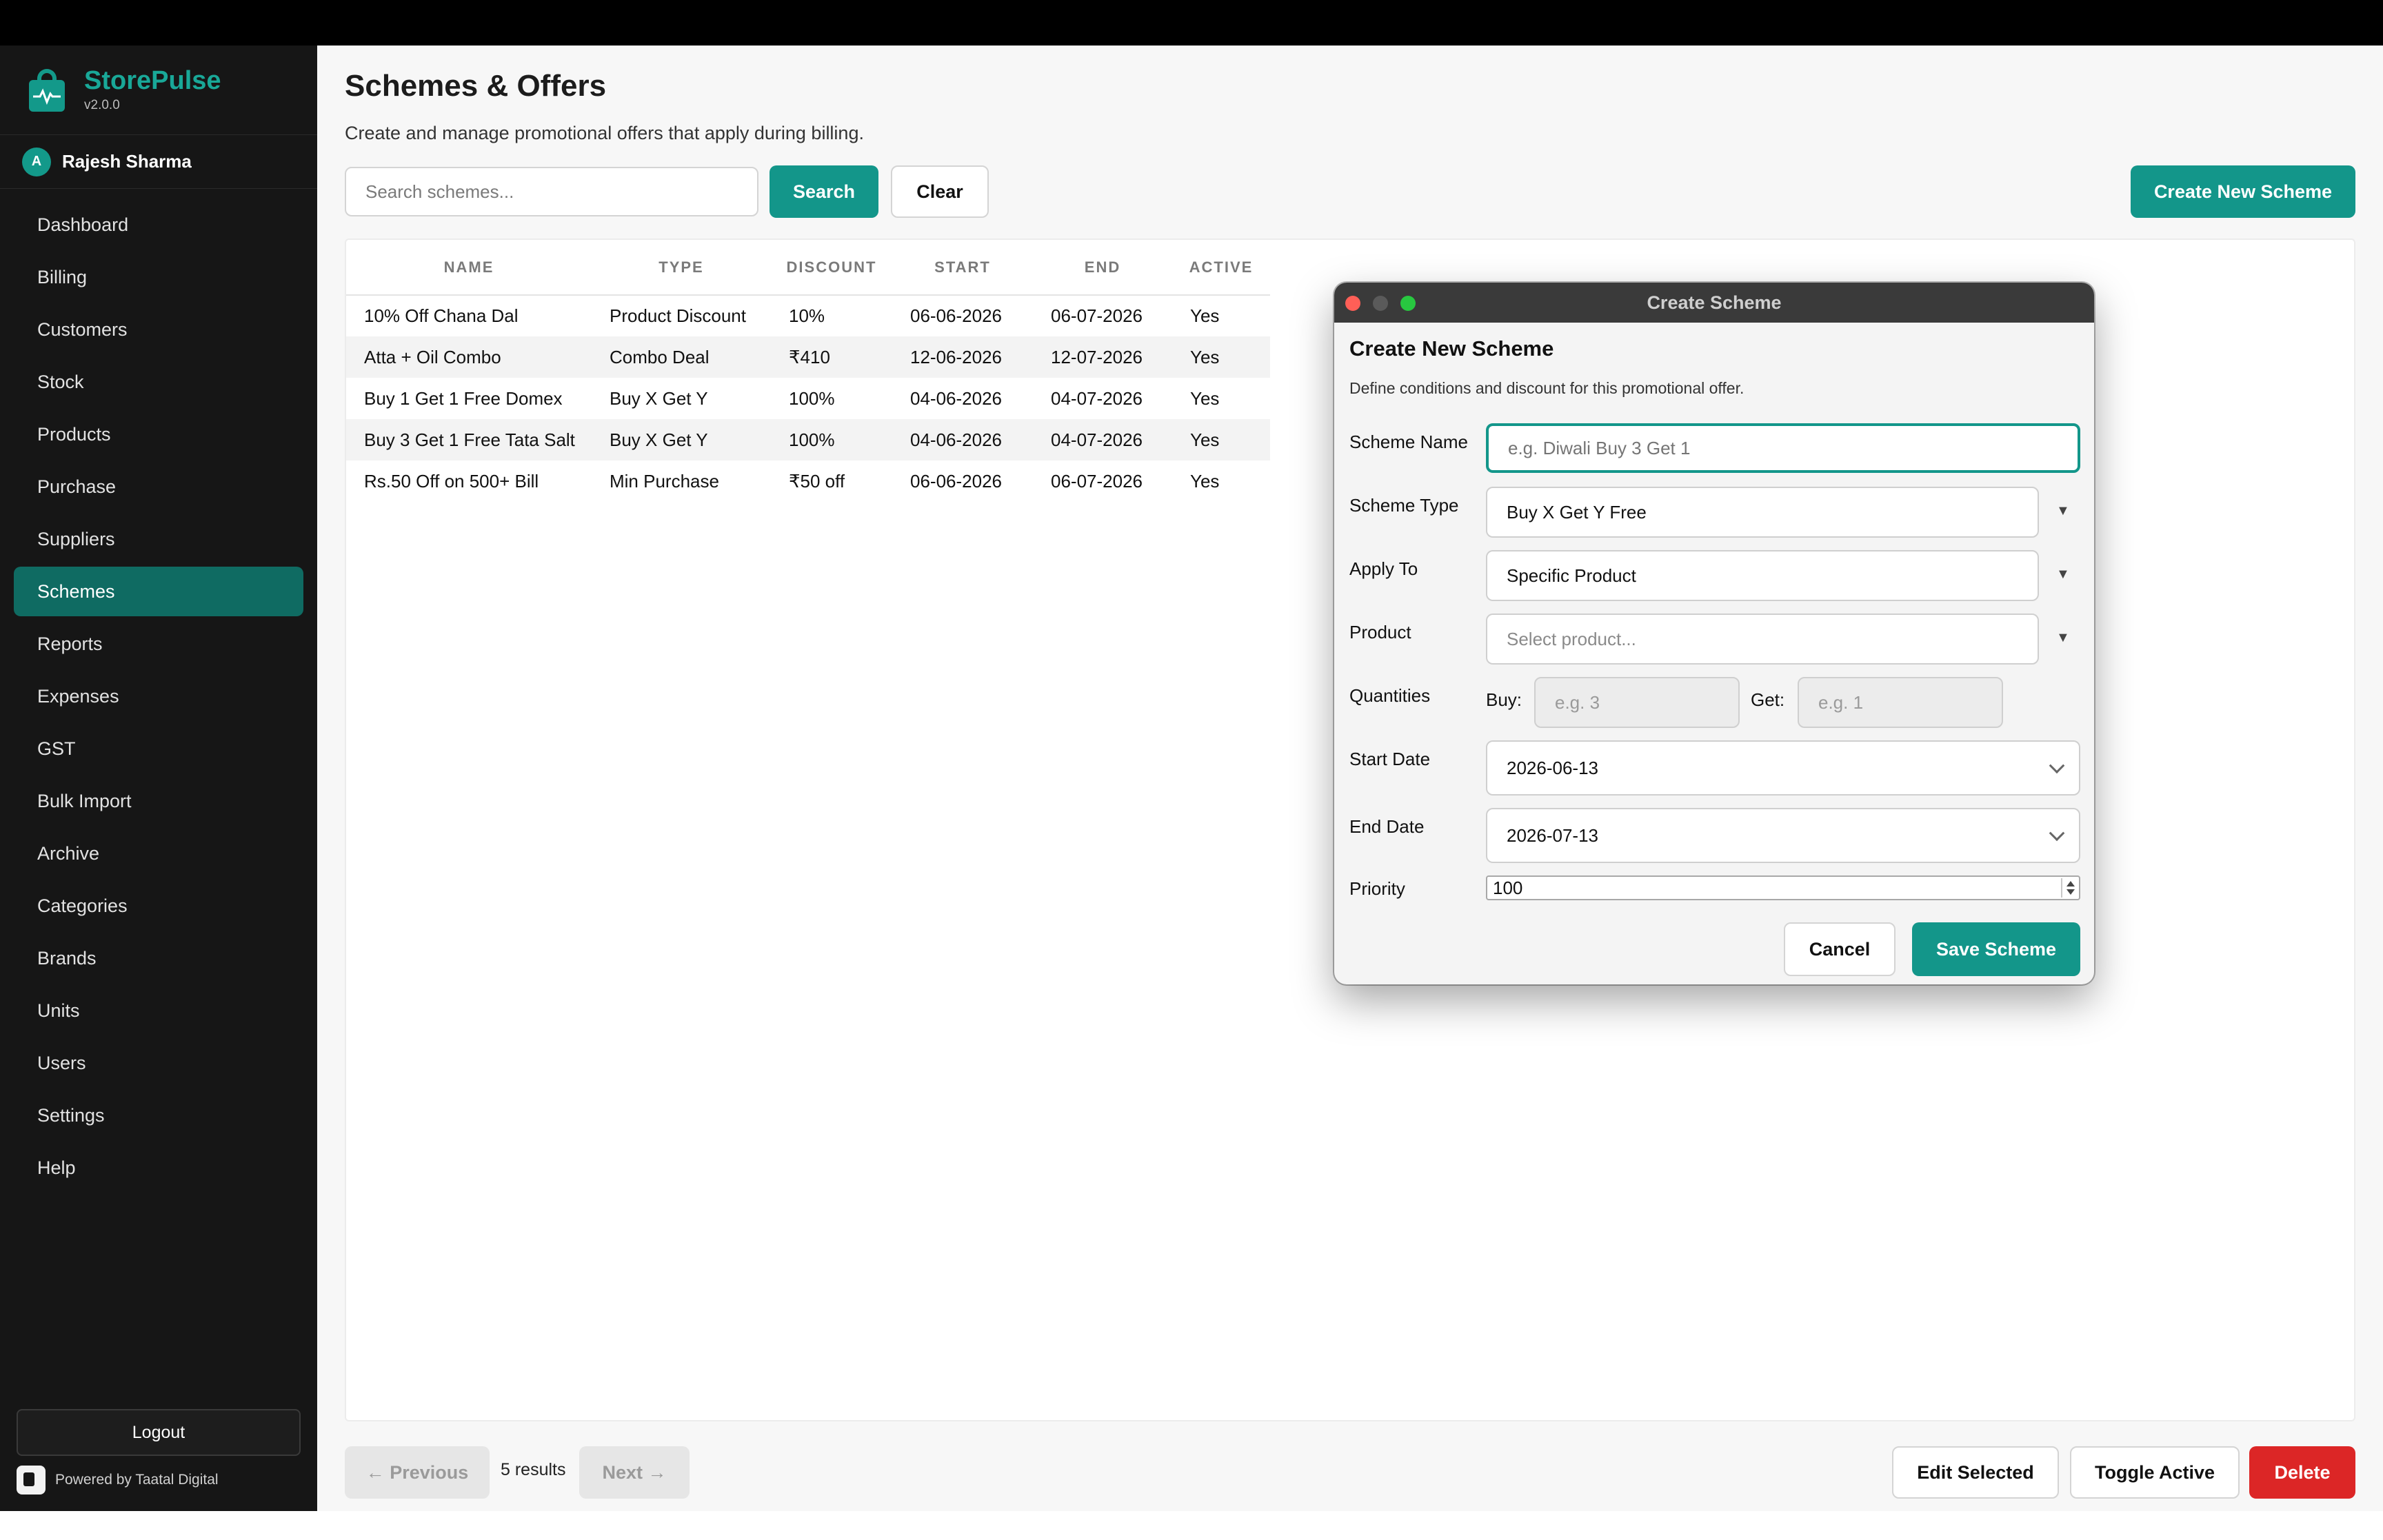 Image resolution: width=2383 pixels, height=1540 pixels. What do you see at coordinates (1996, 949) in the screenshot?
I see `save-scheme-button: Save Scheme` at bounding box center [1996, 949].